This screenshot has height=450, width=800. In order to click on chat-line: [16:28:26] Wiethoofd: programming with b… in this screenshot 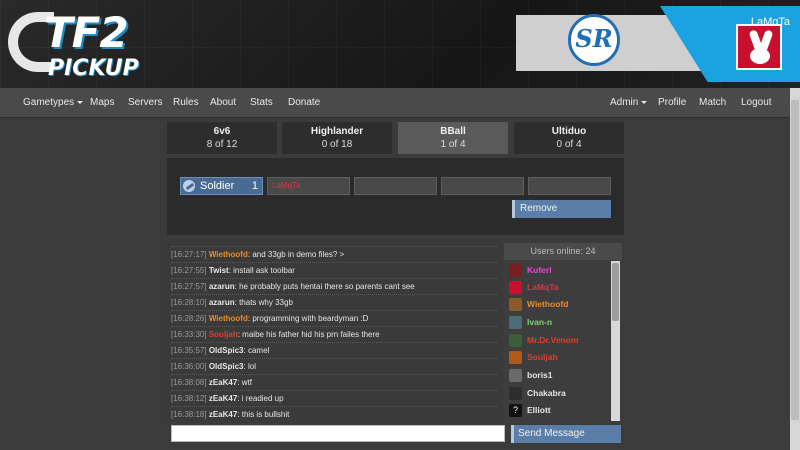, I will do `click(334, 318)`.